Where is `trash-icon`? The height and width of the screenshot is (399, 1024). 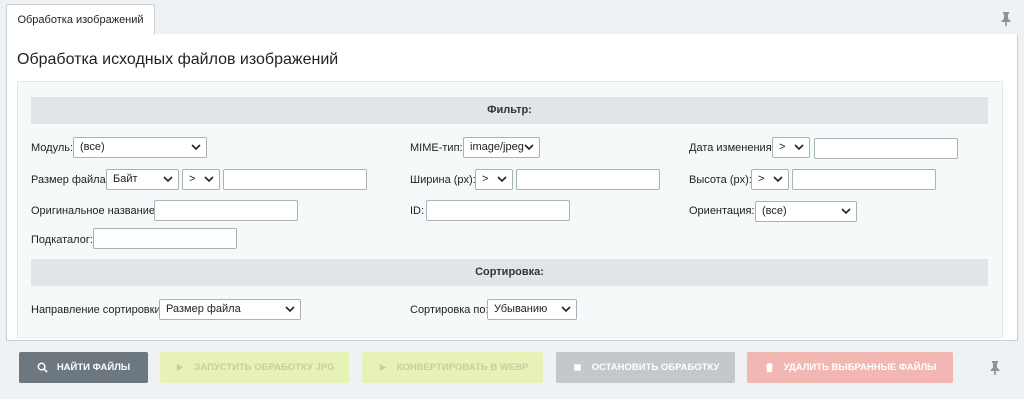 trash-icon is located at coordinates (769, 368).